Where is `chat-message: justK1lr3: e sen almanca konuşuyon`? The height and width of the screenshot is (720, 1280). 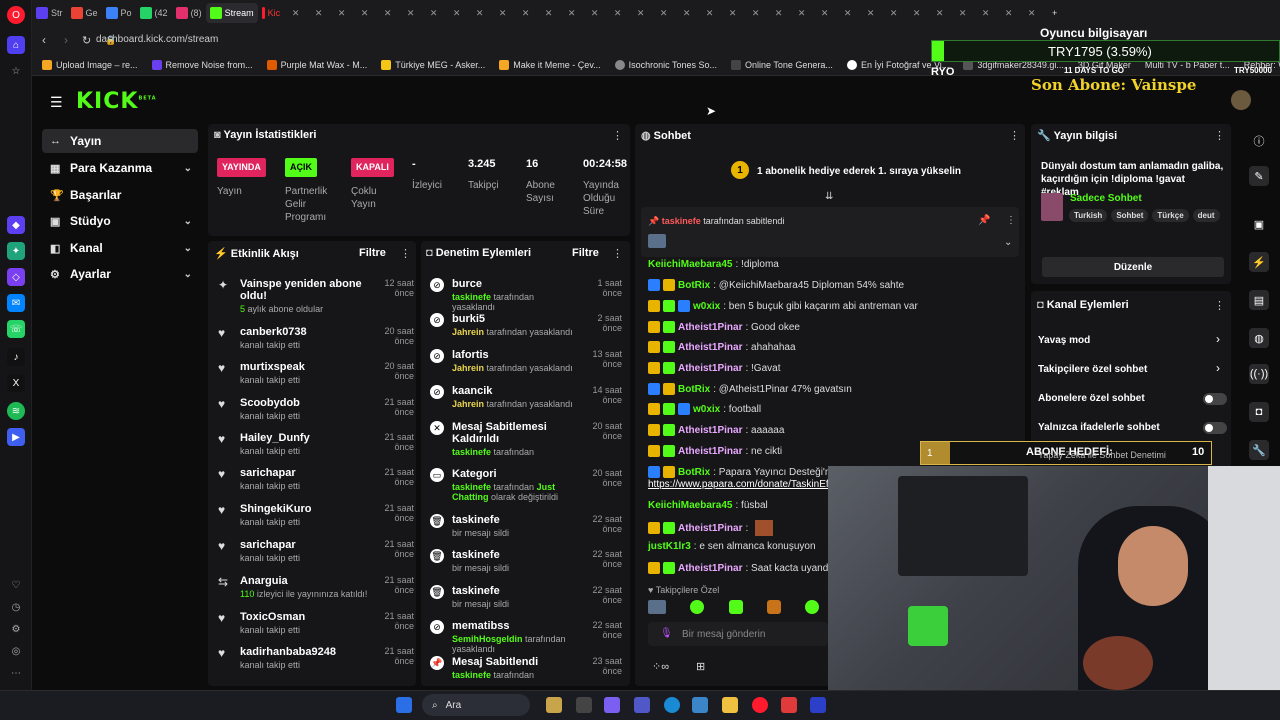
chat-message: justK1lr3: e sen almanca konuşuyon is located at coordinates (732, 546).